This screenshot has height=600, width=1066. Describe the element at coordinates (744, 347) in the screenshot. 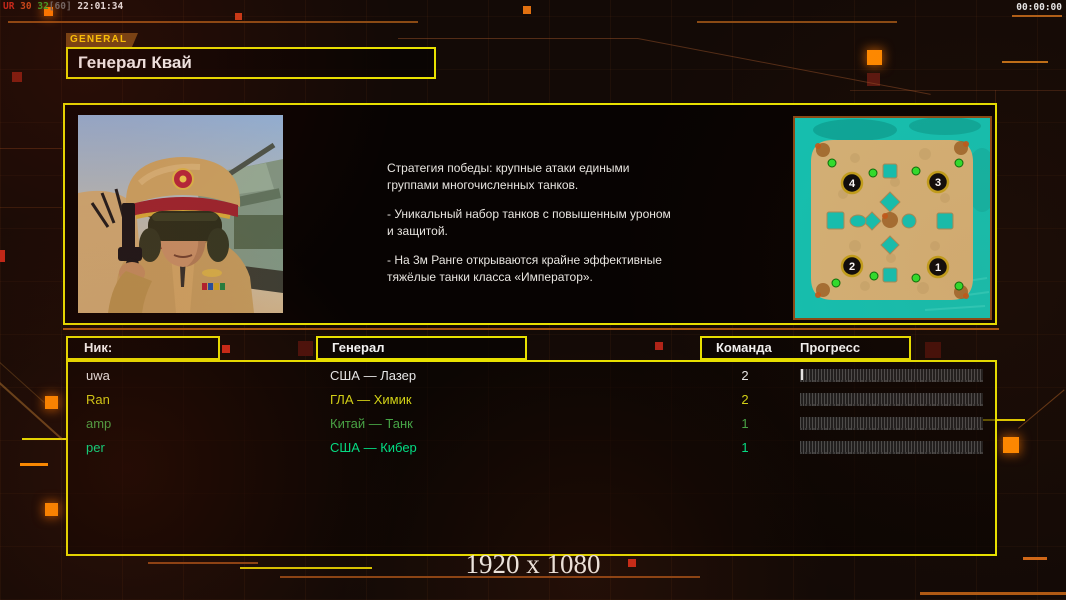

I see `team-header-label: Команда` at that location.